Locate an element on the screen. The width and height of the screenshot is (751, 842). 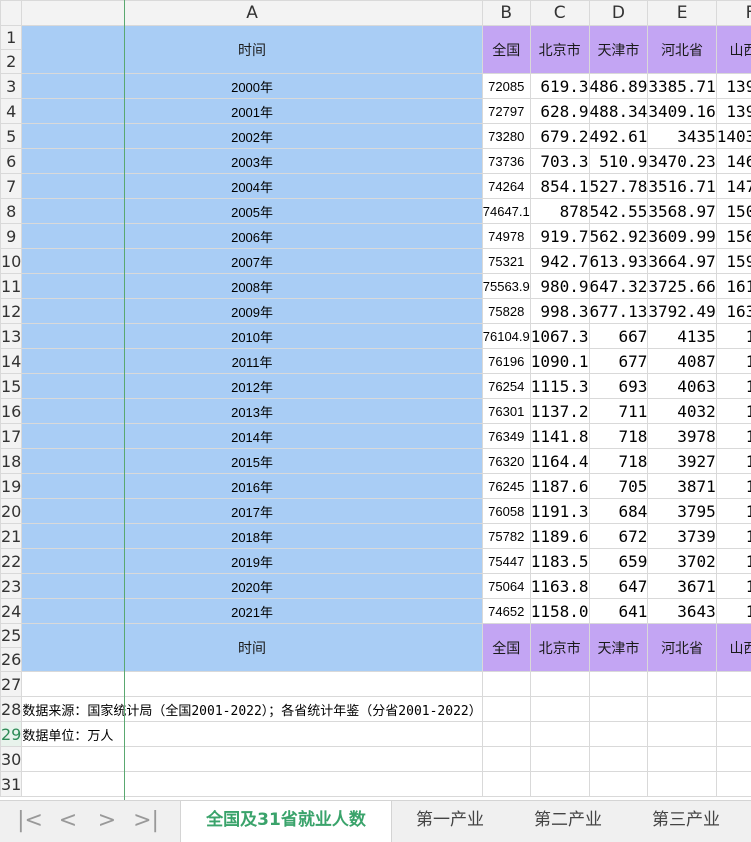
value-cell: 647.32 is located at coordinates (618, 286).